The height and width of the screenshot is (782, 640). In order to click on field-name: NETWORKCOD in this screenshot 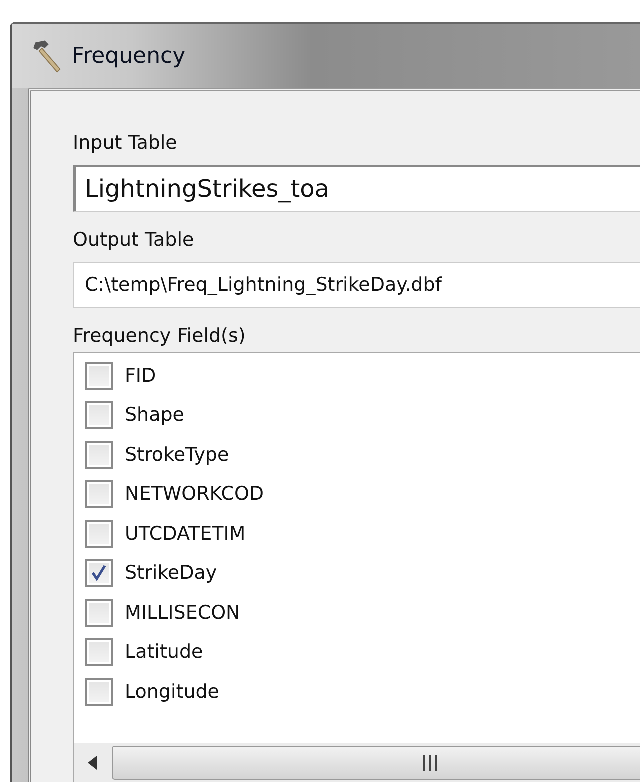, I will do `click(194, 494)`.